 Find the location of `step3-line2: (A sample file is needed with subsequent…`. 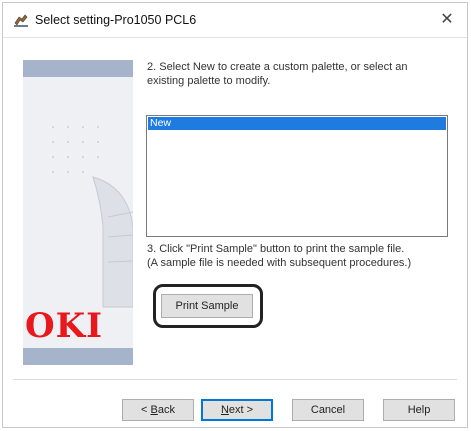

step3-line2: (A sample file is needed with subsequent… is located at coordinates (279, 263).